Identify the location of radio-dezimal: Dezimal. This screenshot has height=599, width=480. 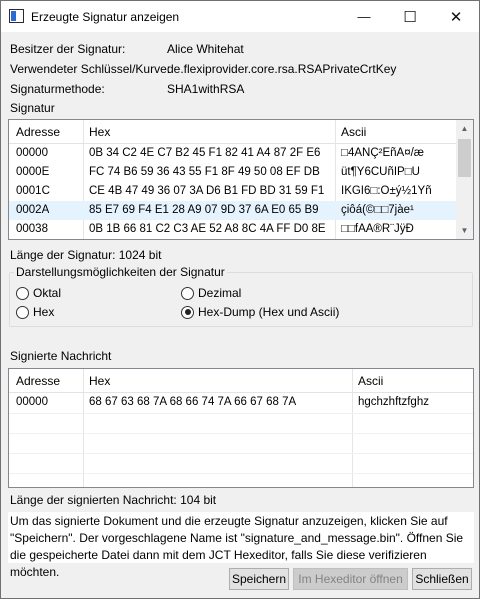
(211, 293).